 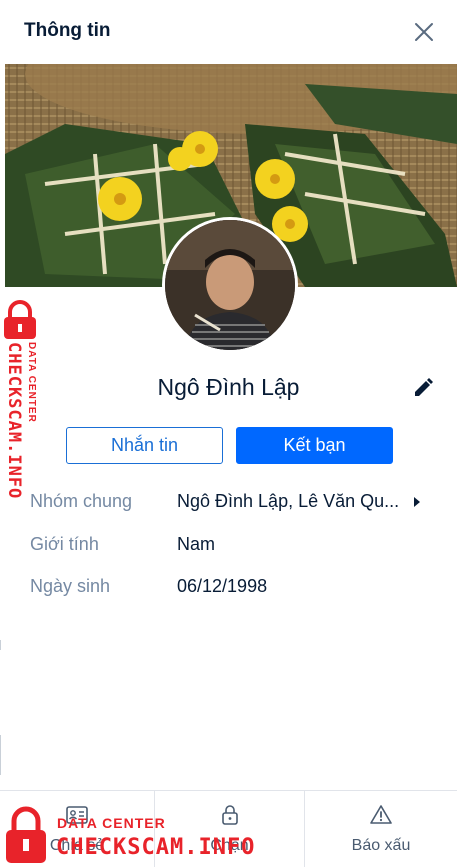 What do you see at coordinates (25, 410) in the screenshot?
I see `watermark-side: DATA CENTER CHECKSCAM.INFO` at bounding box center [25, 410].